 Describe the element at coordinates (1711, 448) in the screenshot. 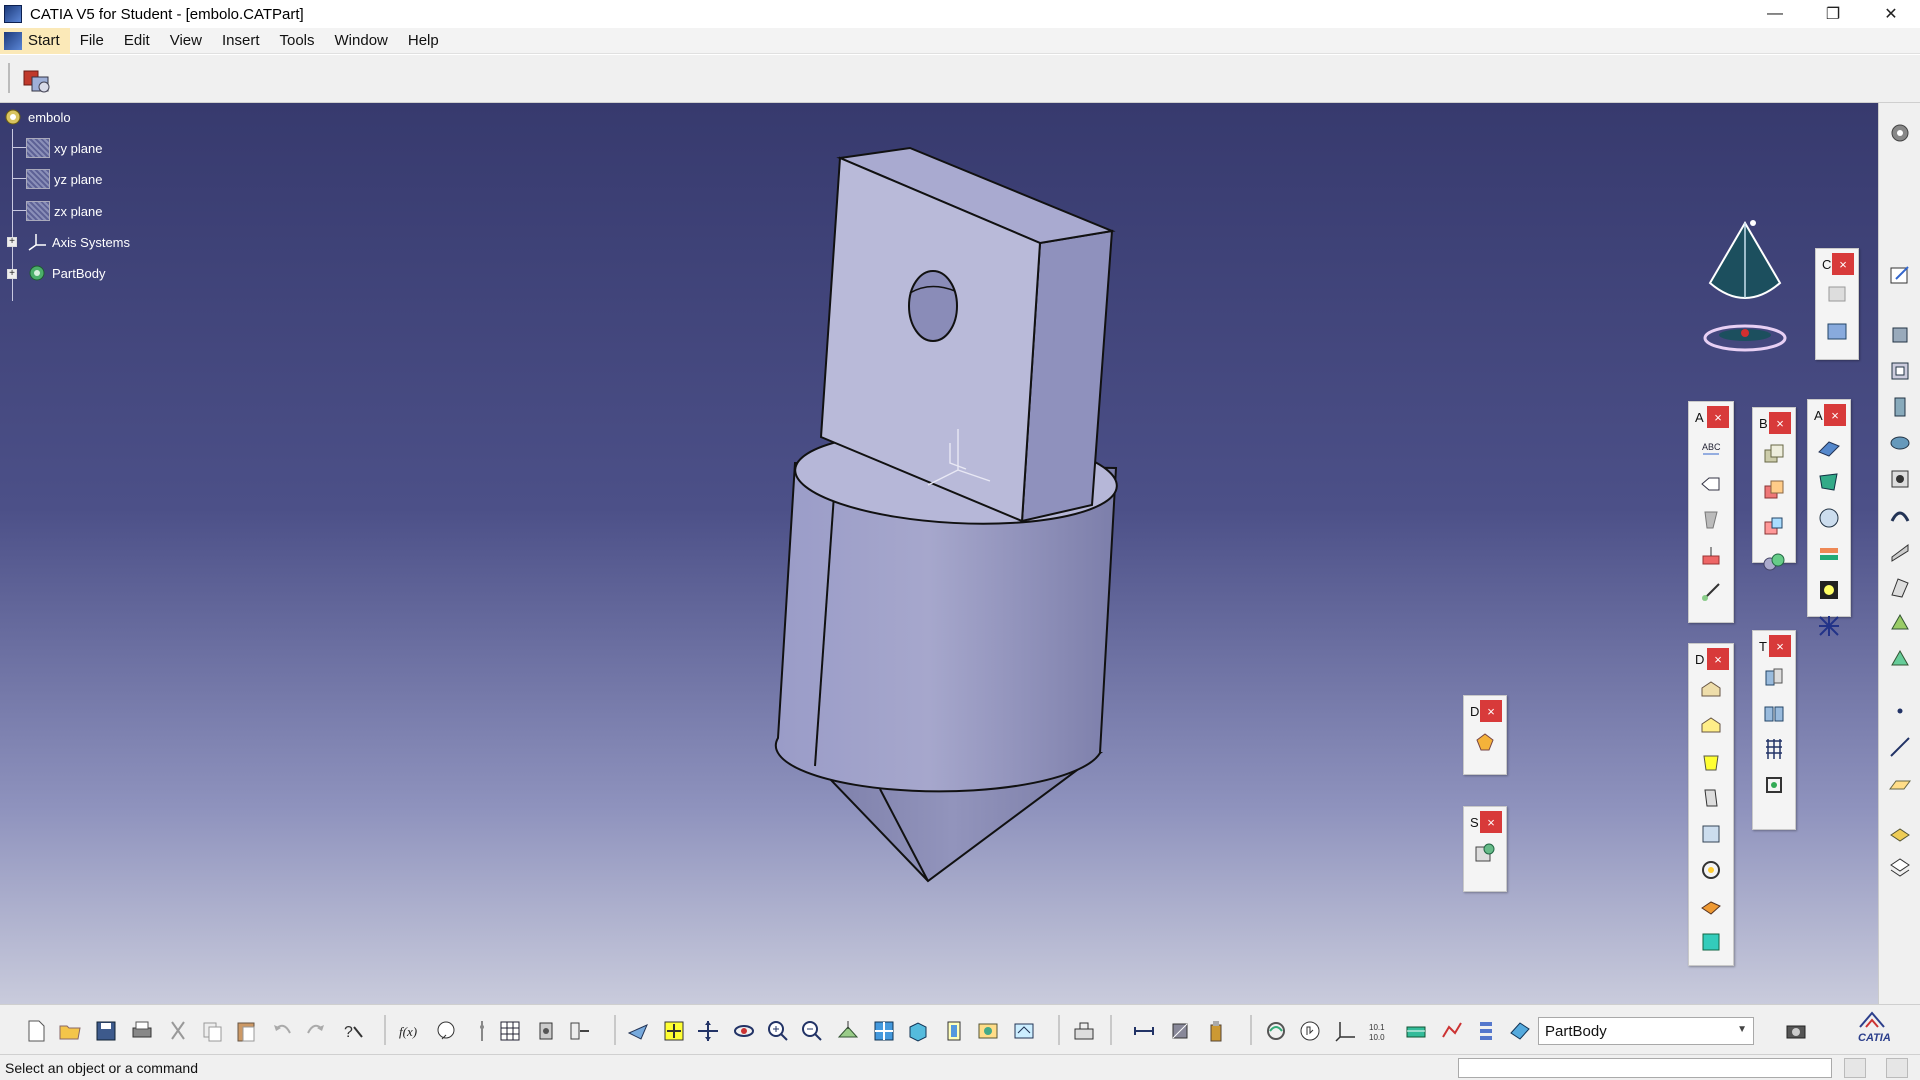

I see `text-annotation-icon: ABC` at that location.